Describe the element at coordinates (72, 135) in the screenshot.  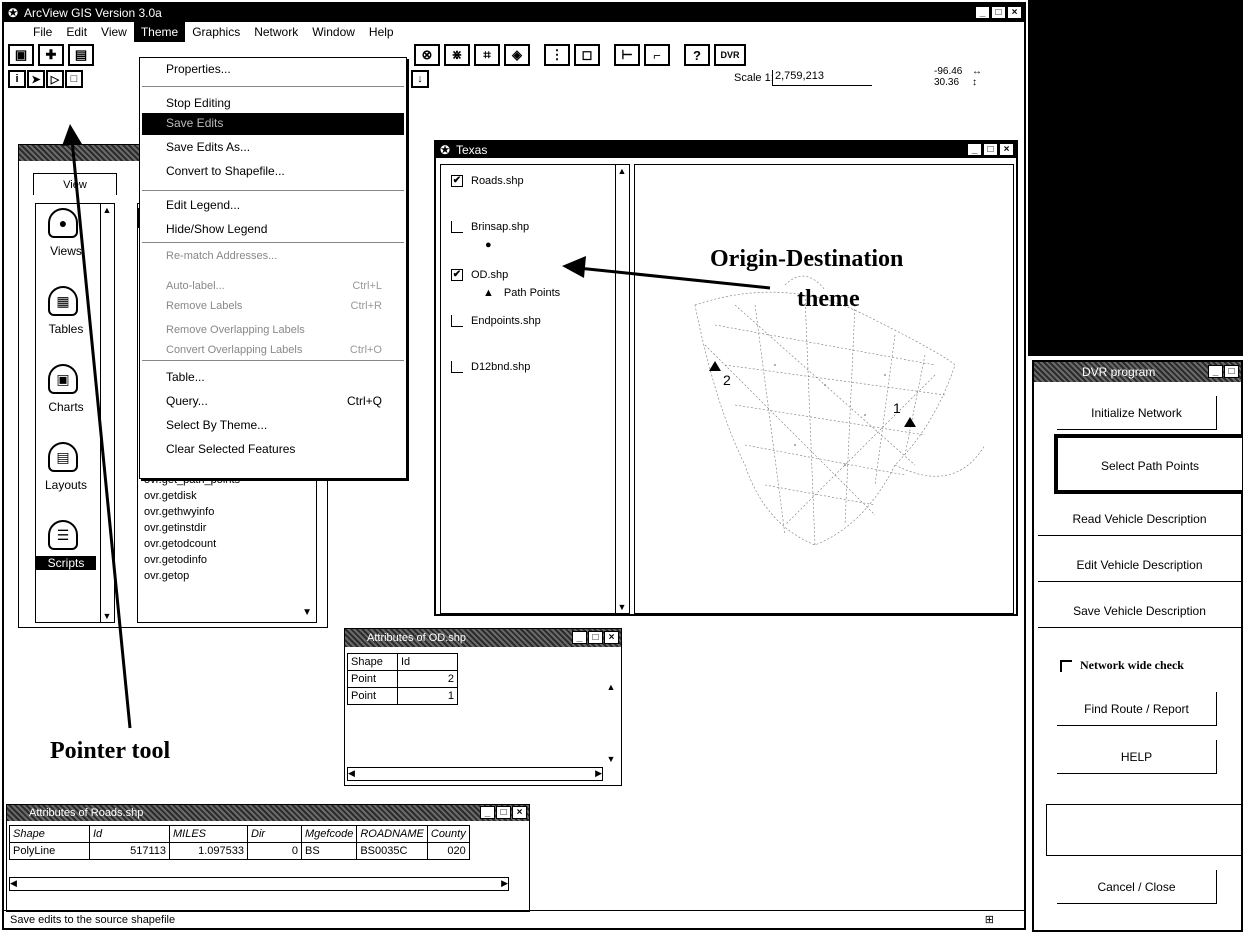
I see `pointer-tool-arrowhead` at that location.